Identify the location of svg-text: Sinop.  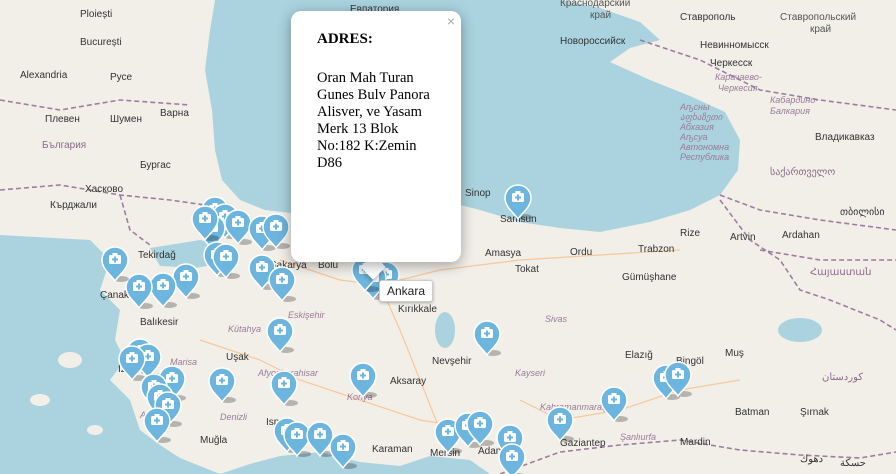
(478, 193).